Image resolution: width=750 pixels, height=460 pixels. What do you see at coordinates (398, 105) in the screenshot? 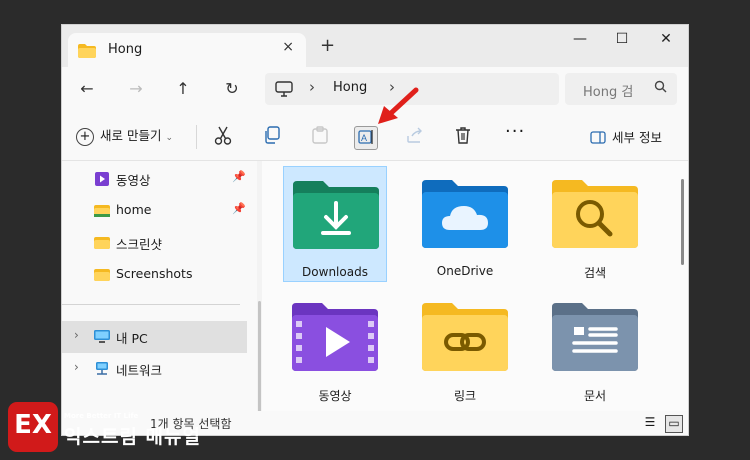
I see `annotation-arrow-icon` at bounding box center [398, 105].